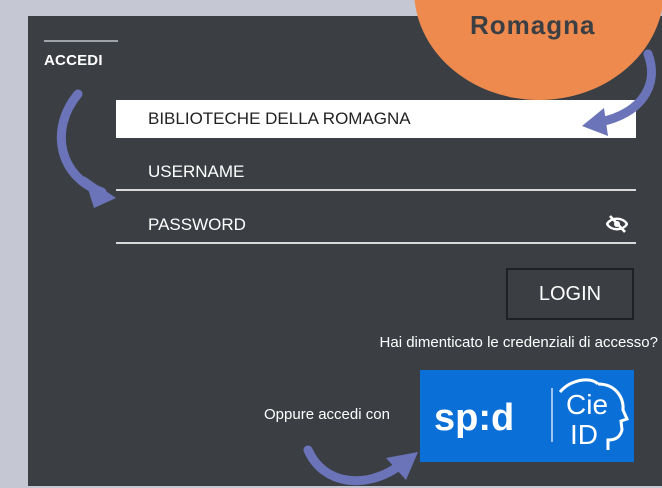  Describe the element at coordinates (474, 418) in the screenshot. I see `spid-logo-text: sp:d` at that location.